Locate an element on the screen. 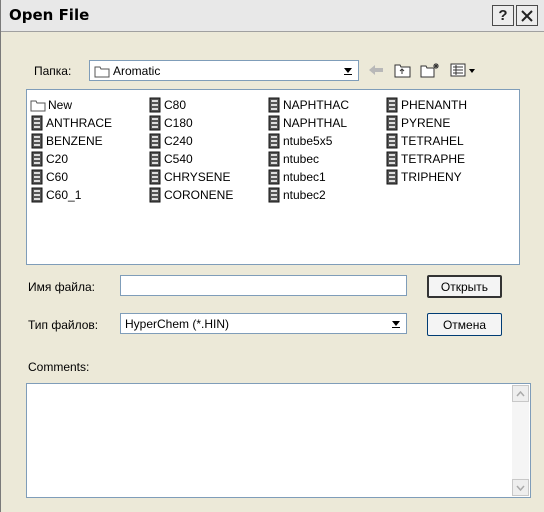 This screenshot has width=544, height=512. file-item-label: NAPHTHAL is located at coordinates (315, 122).